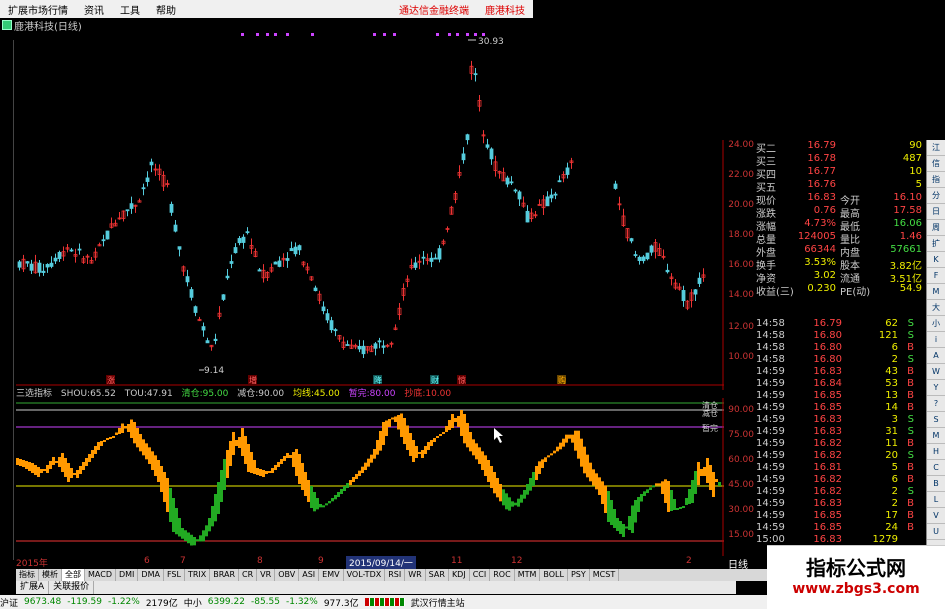 Image resolution: width=945 pixels, height=609 pixels. What do you see at coordinates (936, 148) in the screenshot?
I see `toolbar-button: 江` at bounding box center [936, 148].